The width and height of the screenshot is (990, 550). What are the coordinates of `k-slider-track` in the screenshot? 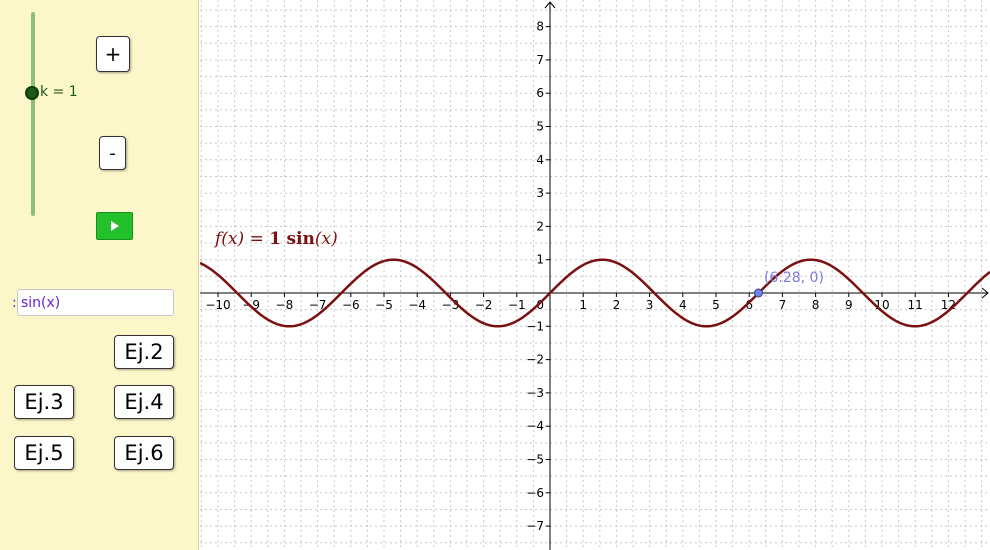 It's located at (33, 114).